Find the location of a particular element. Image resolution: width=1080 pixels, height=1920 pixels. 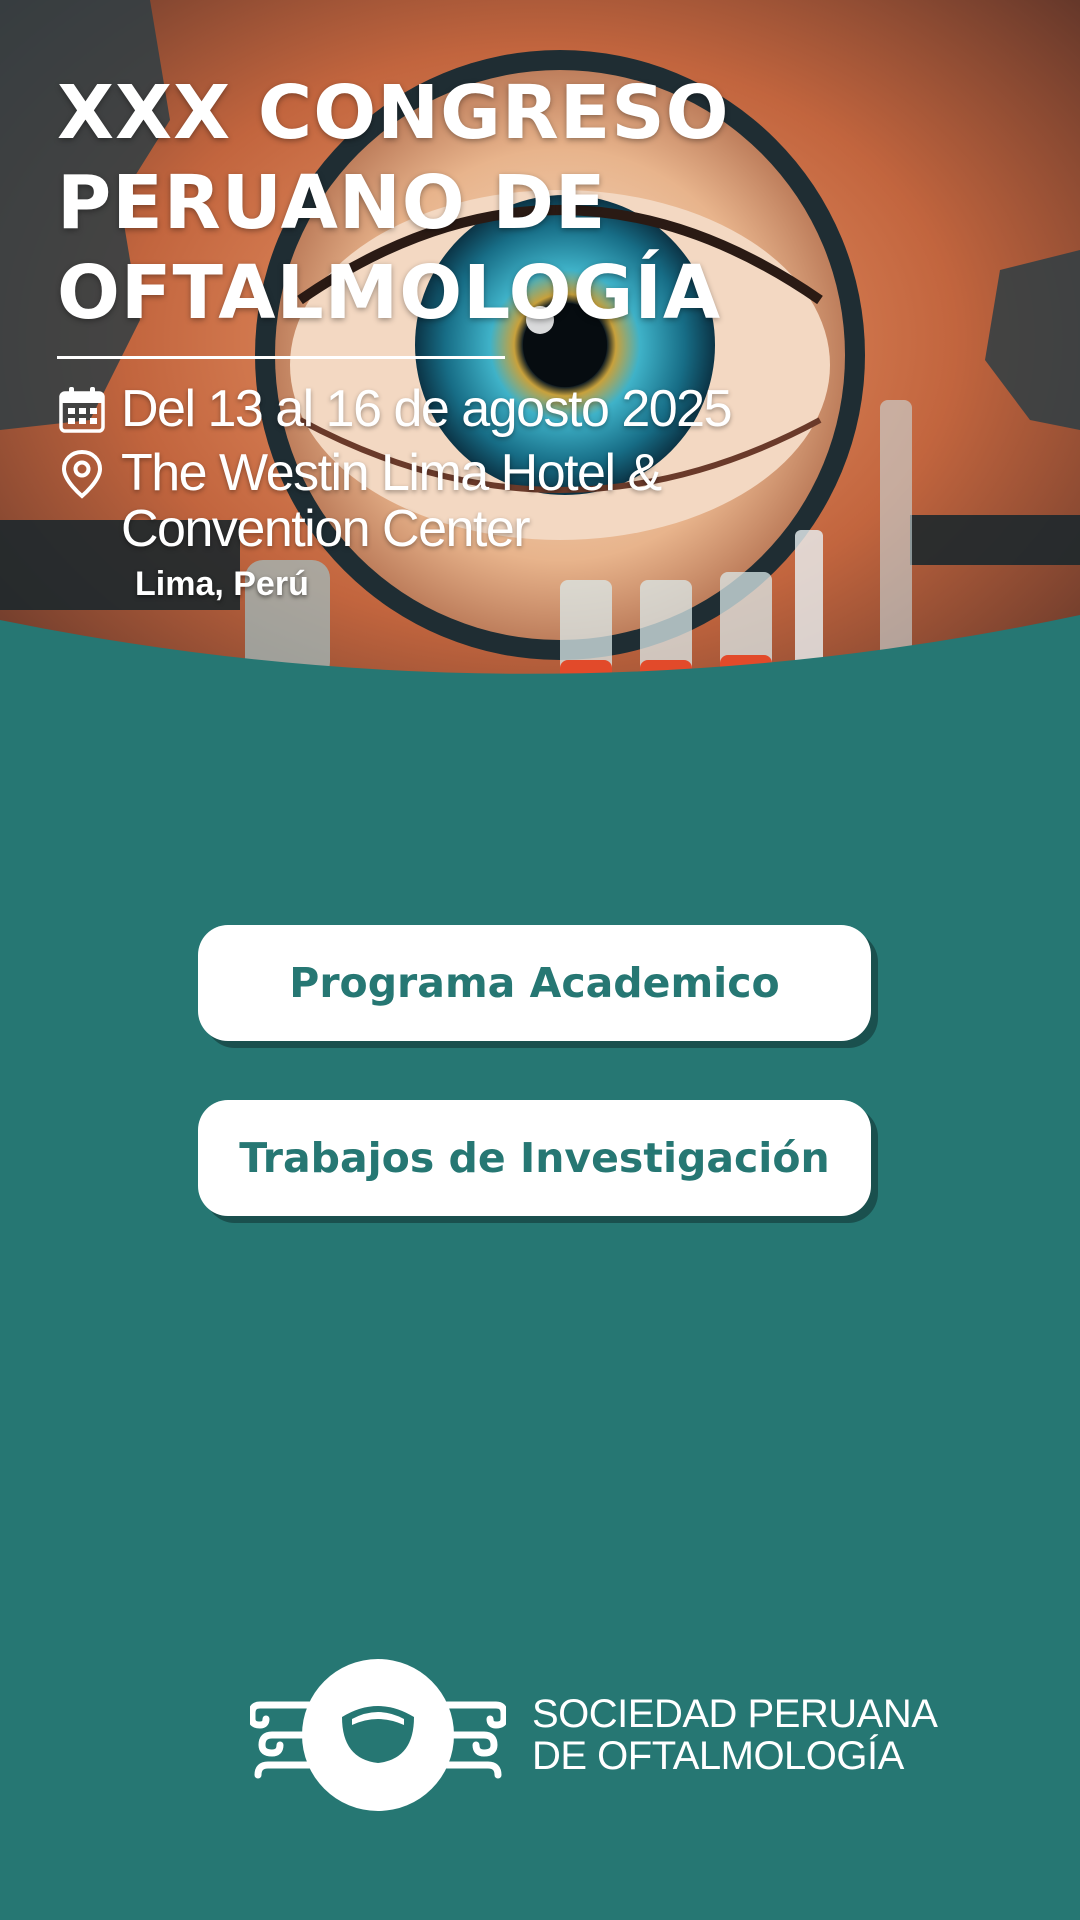

organizer-logo: SOCIEDAD PERUANA DE OFTALMOLOGÍA is located at coordinates (594, 1735).